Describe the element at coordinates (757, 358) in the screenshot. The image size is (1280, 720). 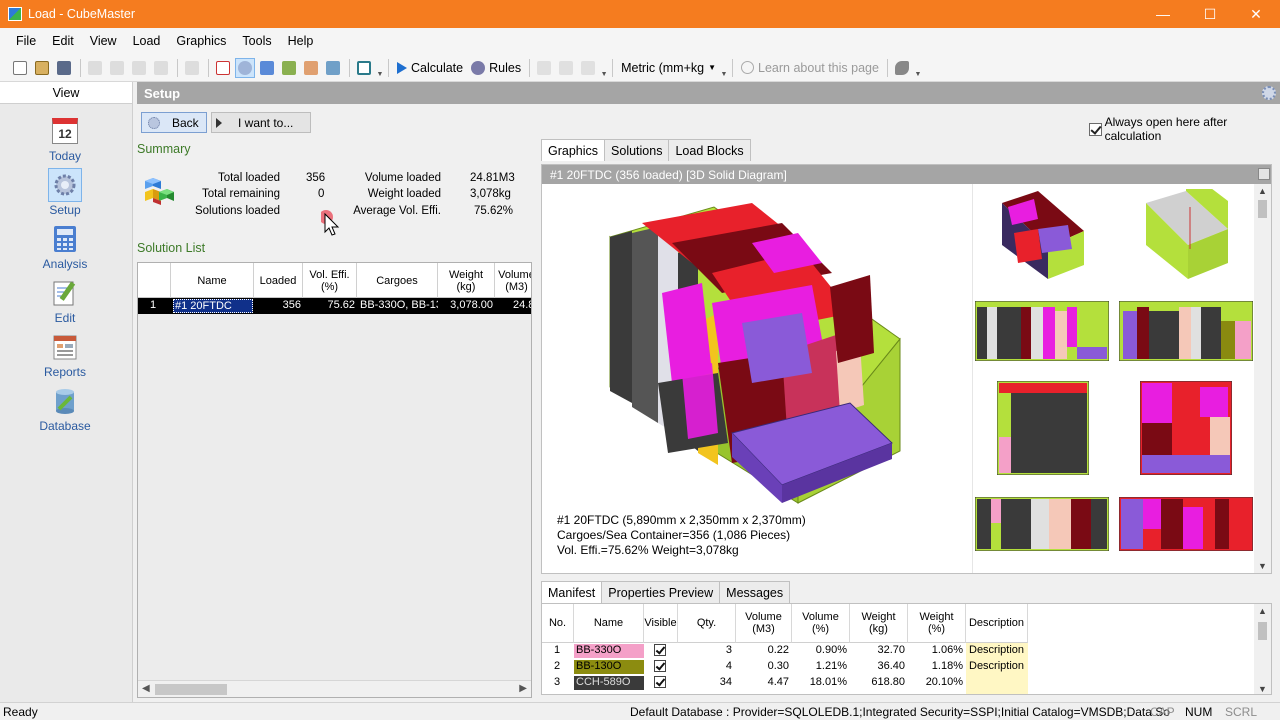
I see `container-3d-diagram` at that location.